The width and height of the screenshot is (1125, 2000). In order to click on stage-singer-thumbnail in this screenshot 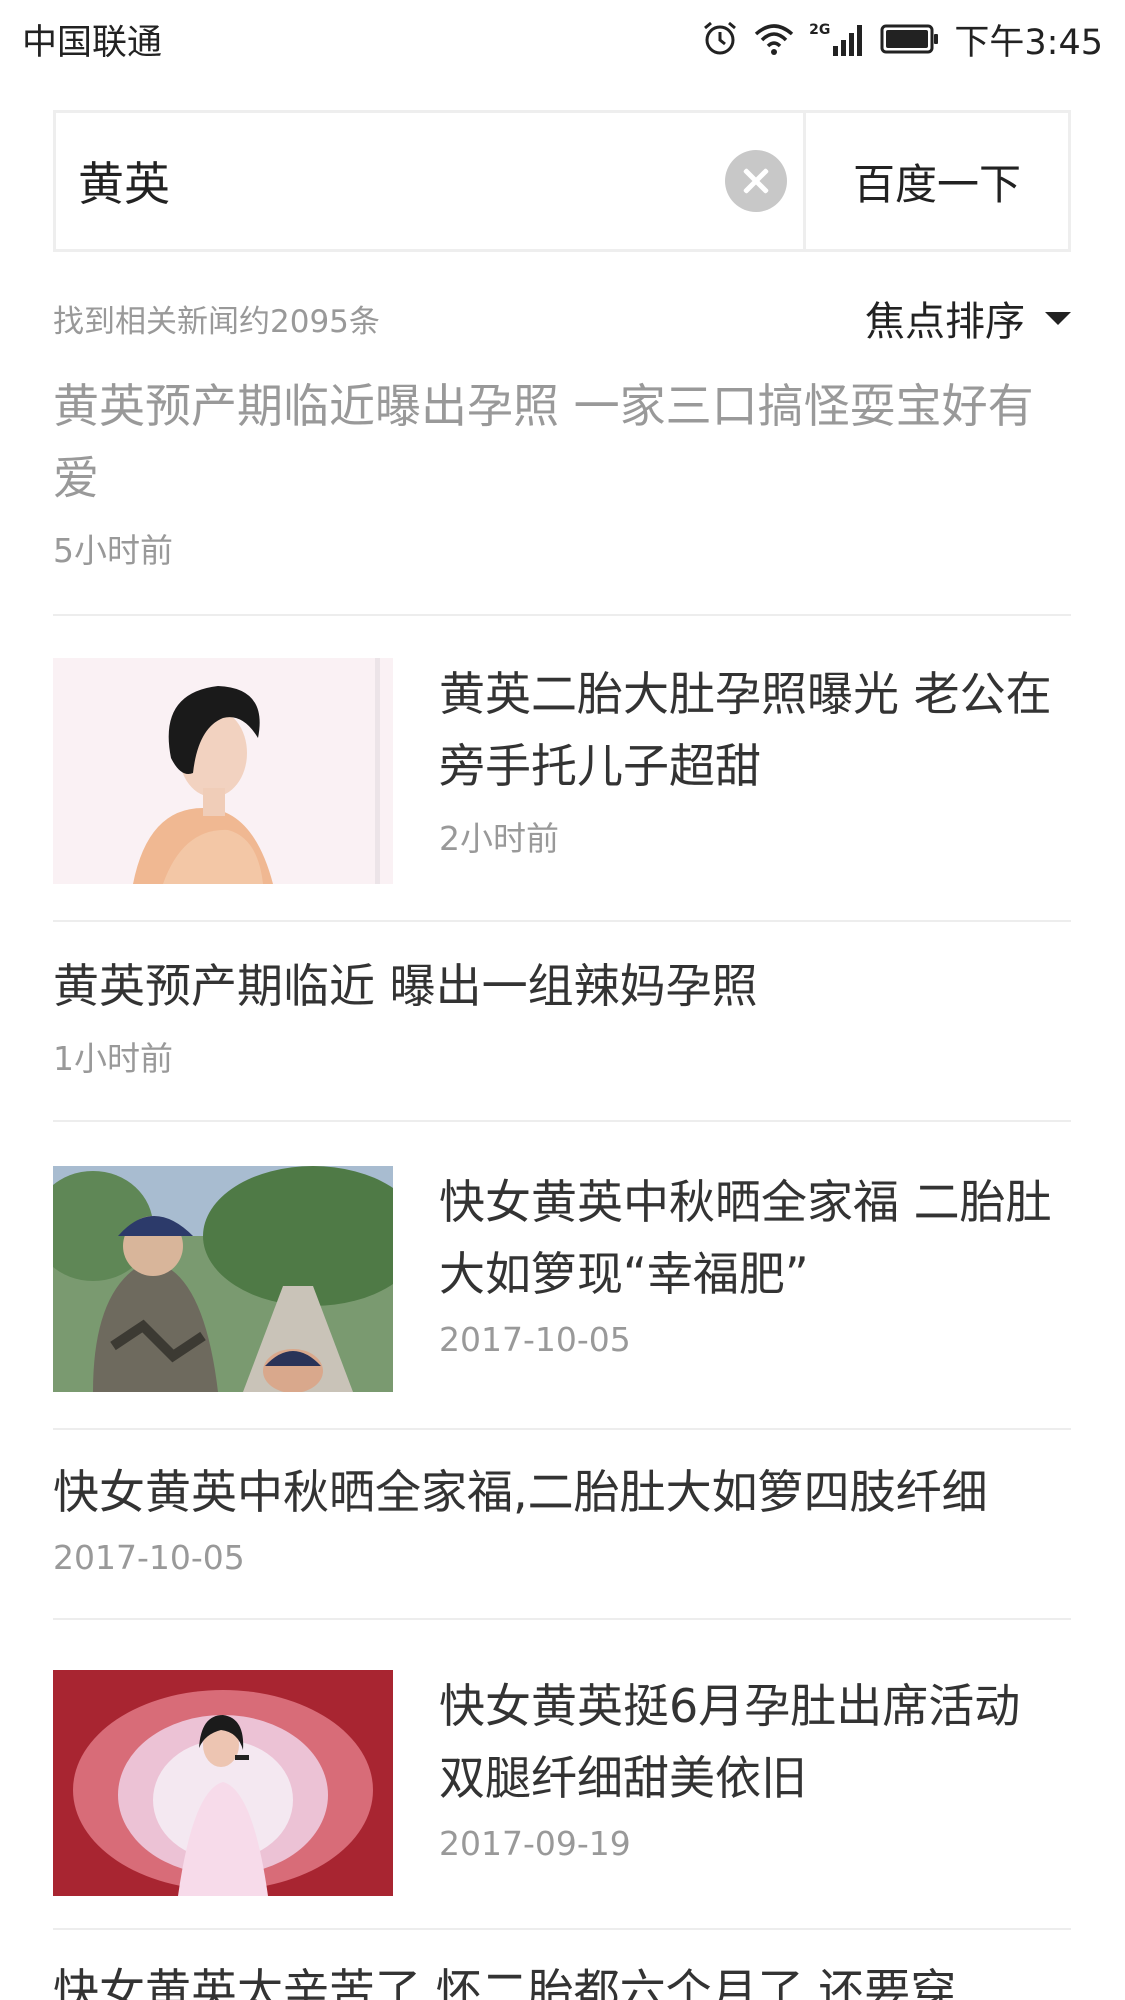, I will do `click(223, 1783)`.